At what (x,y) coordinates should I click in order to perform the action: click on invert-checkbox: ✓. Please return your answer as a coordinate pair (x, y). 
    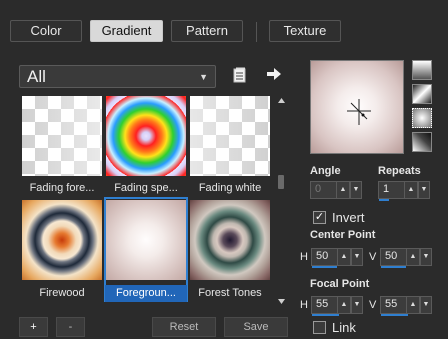
    Looking at the image, I should click on (319, 217).